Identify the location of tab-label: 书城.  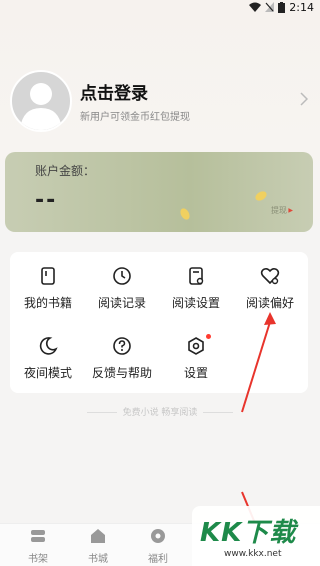
(98, 559).